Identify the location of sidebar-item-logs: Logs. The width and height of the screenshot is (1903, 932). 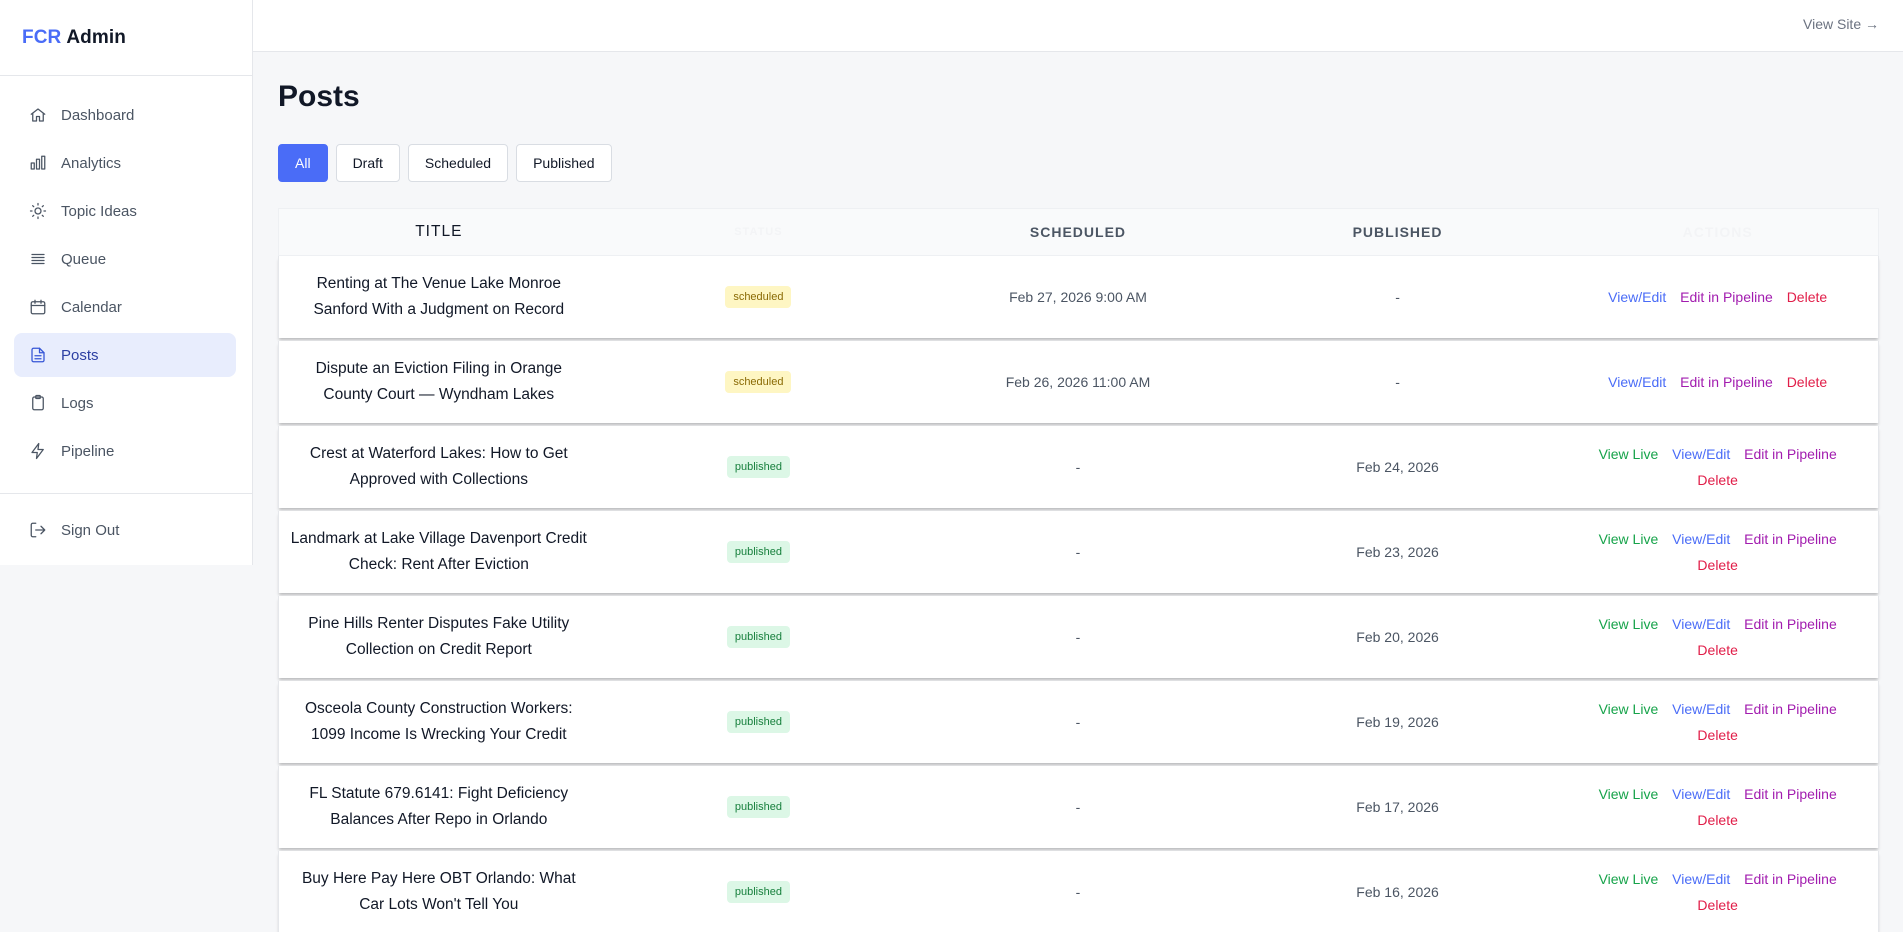
(125, 403).